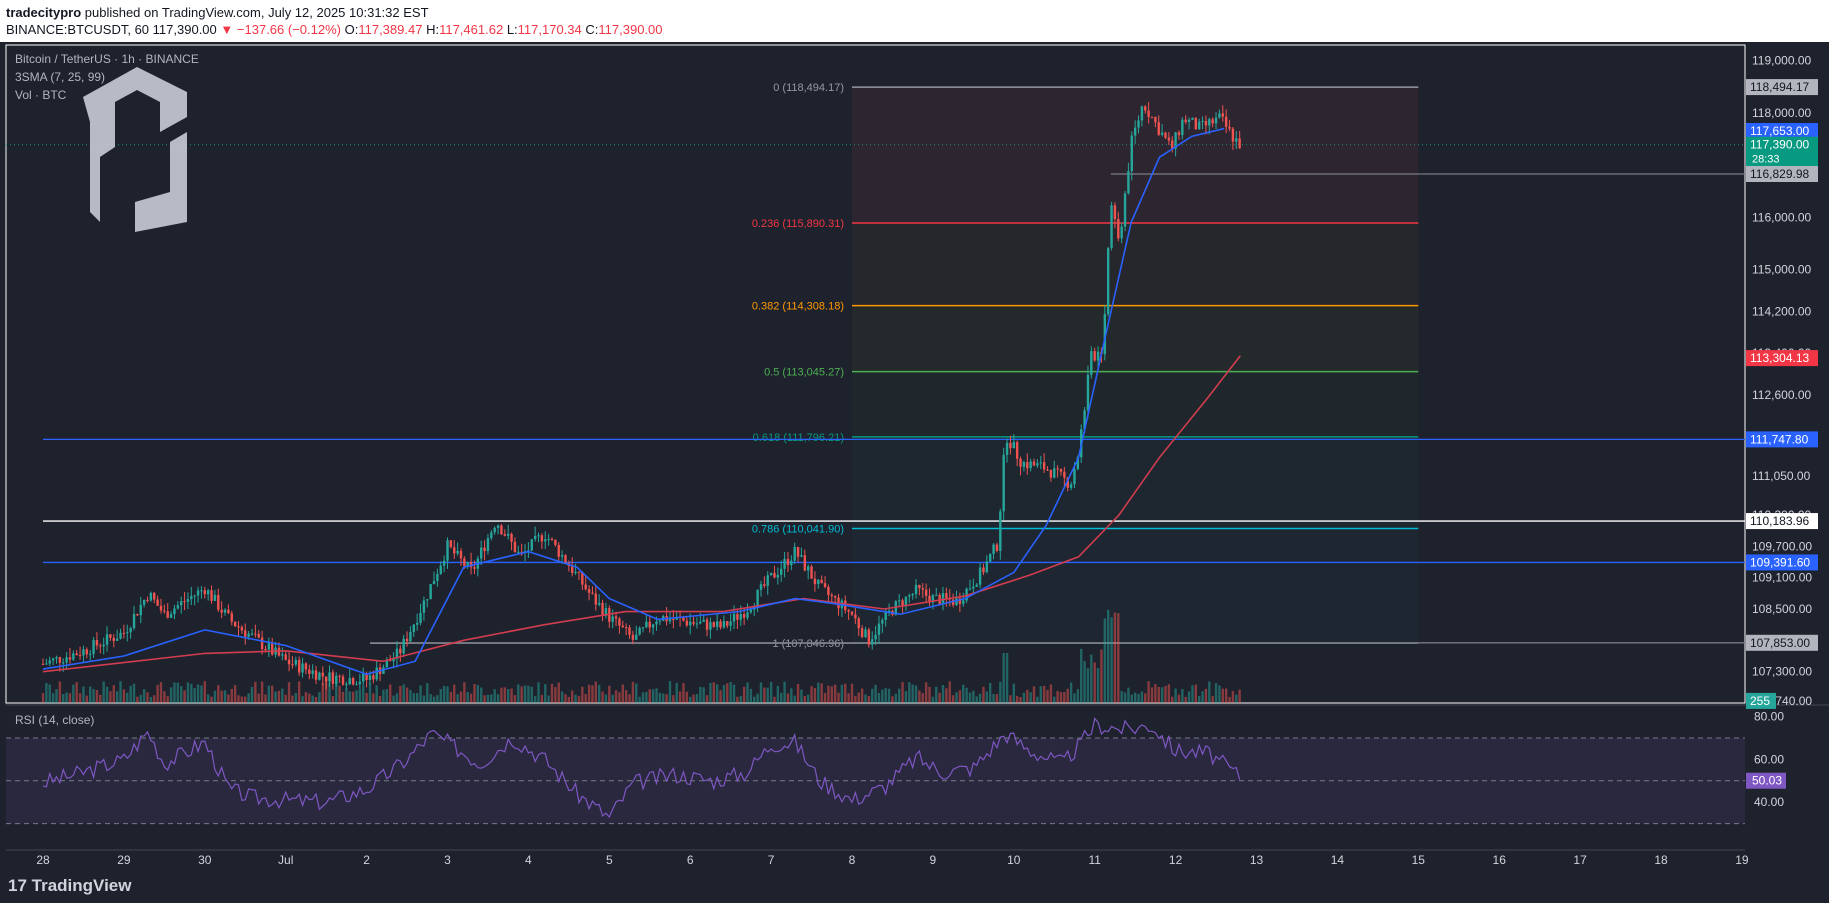 Image resolution: width=1829 pixels, height=903 pixels. Describe the element at coordinates (1781, 311) in the screenshot. I see `price-tick-label: 114,200.00` at that location.